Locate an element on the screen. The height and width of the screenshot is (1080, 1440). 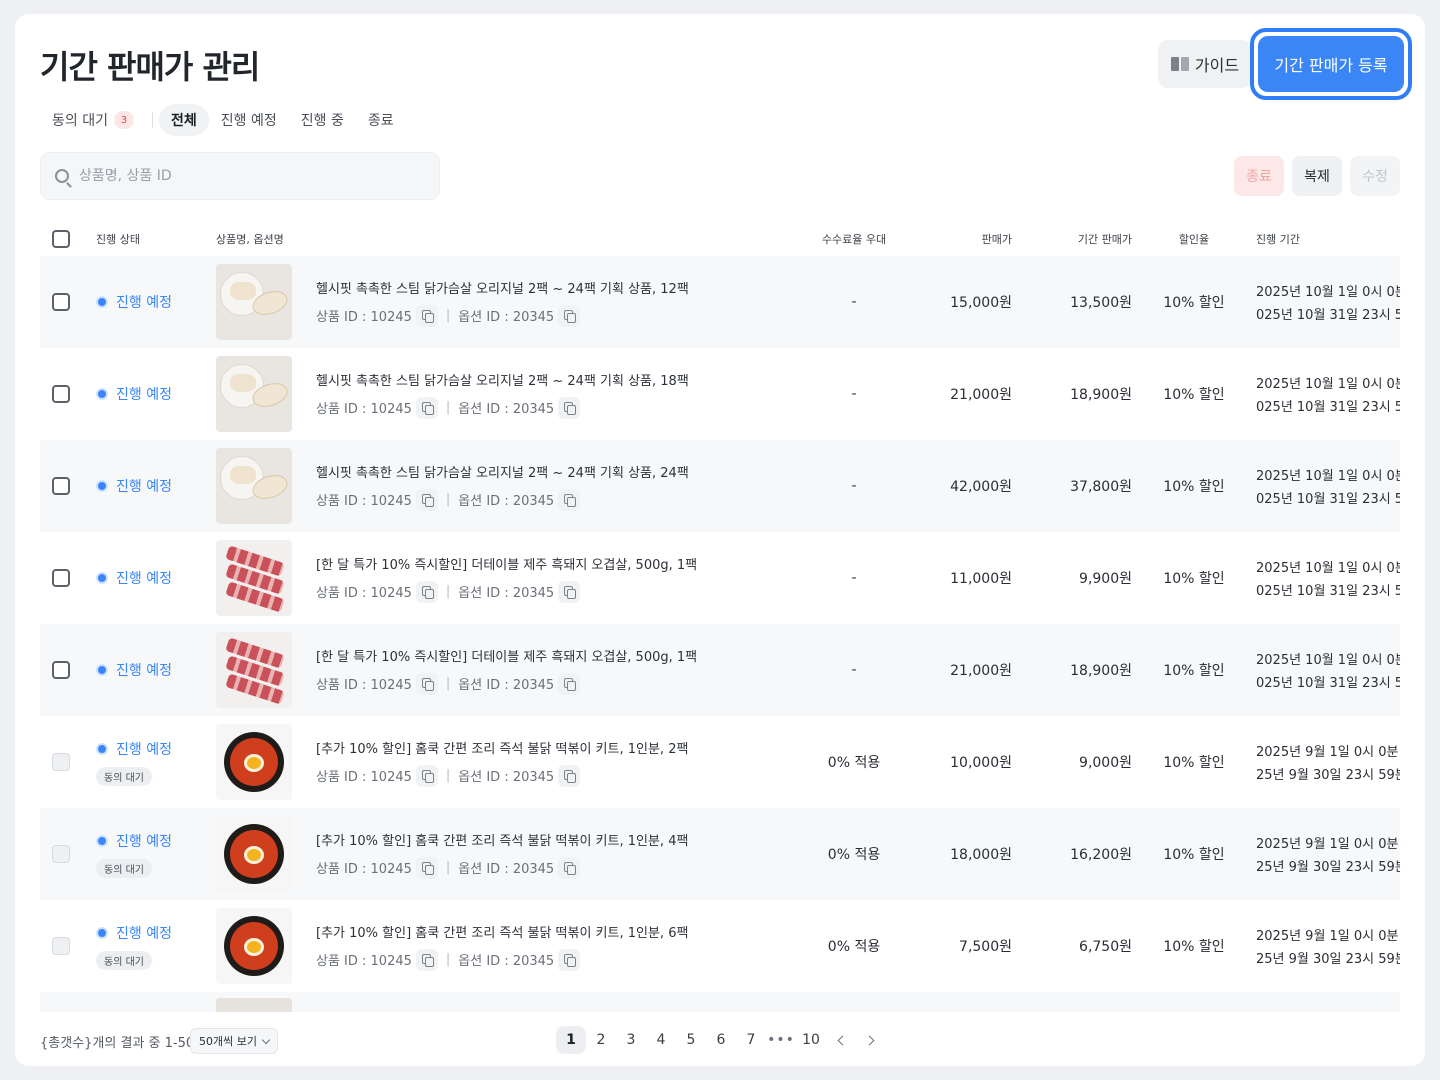
duplicate-button: 복제 is located at coordinates (1317, 176).